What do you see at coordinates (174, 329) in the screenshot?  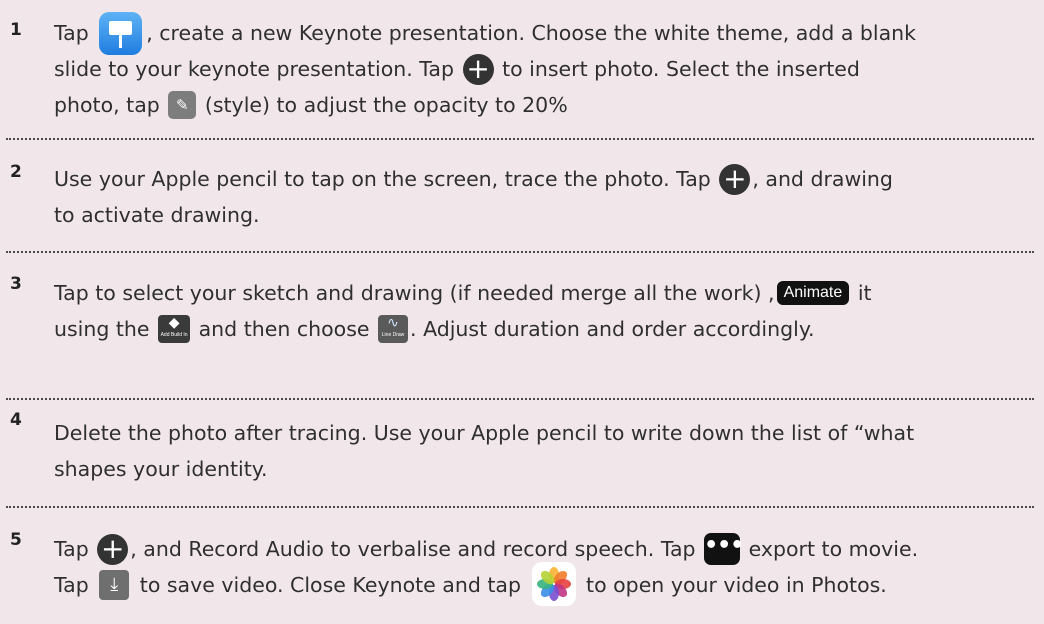 I see `add-build-in-icon: ◆ Add Build In` at bounding box center [174, 329].